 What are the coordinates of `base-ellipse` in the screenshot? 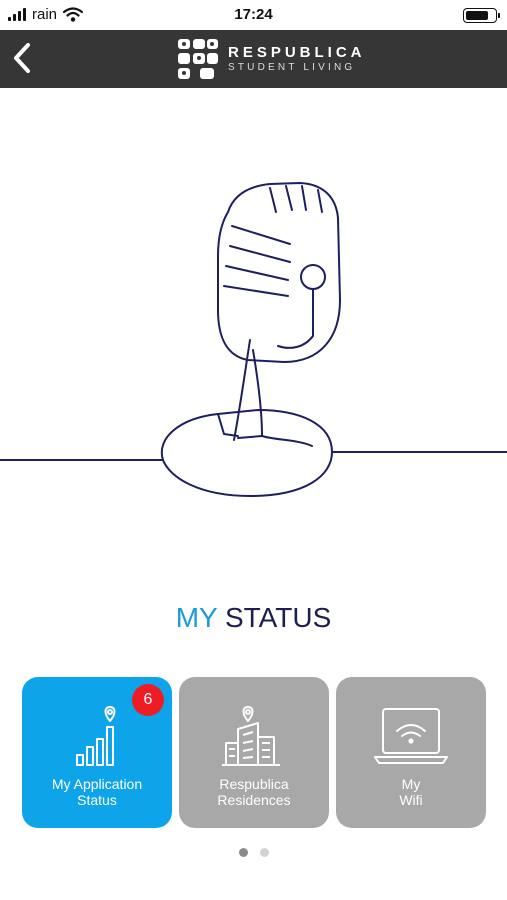 It's located at (246, 435).